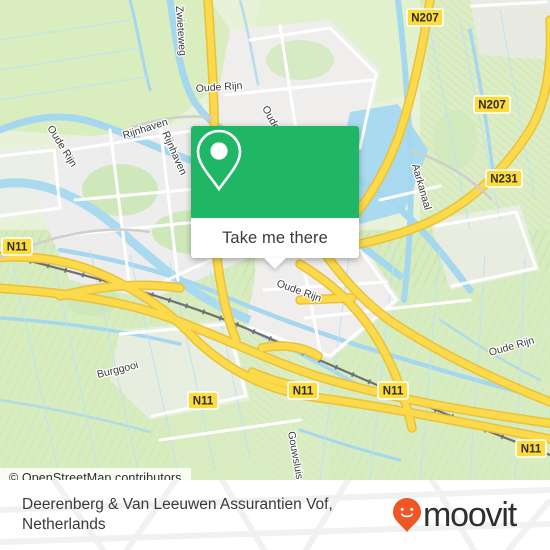  I want to click on popup-action-area: Take me there, so click(275, 243).